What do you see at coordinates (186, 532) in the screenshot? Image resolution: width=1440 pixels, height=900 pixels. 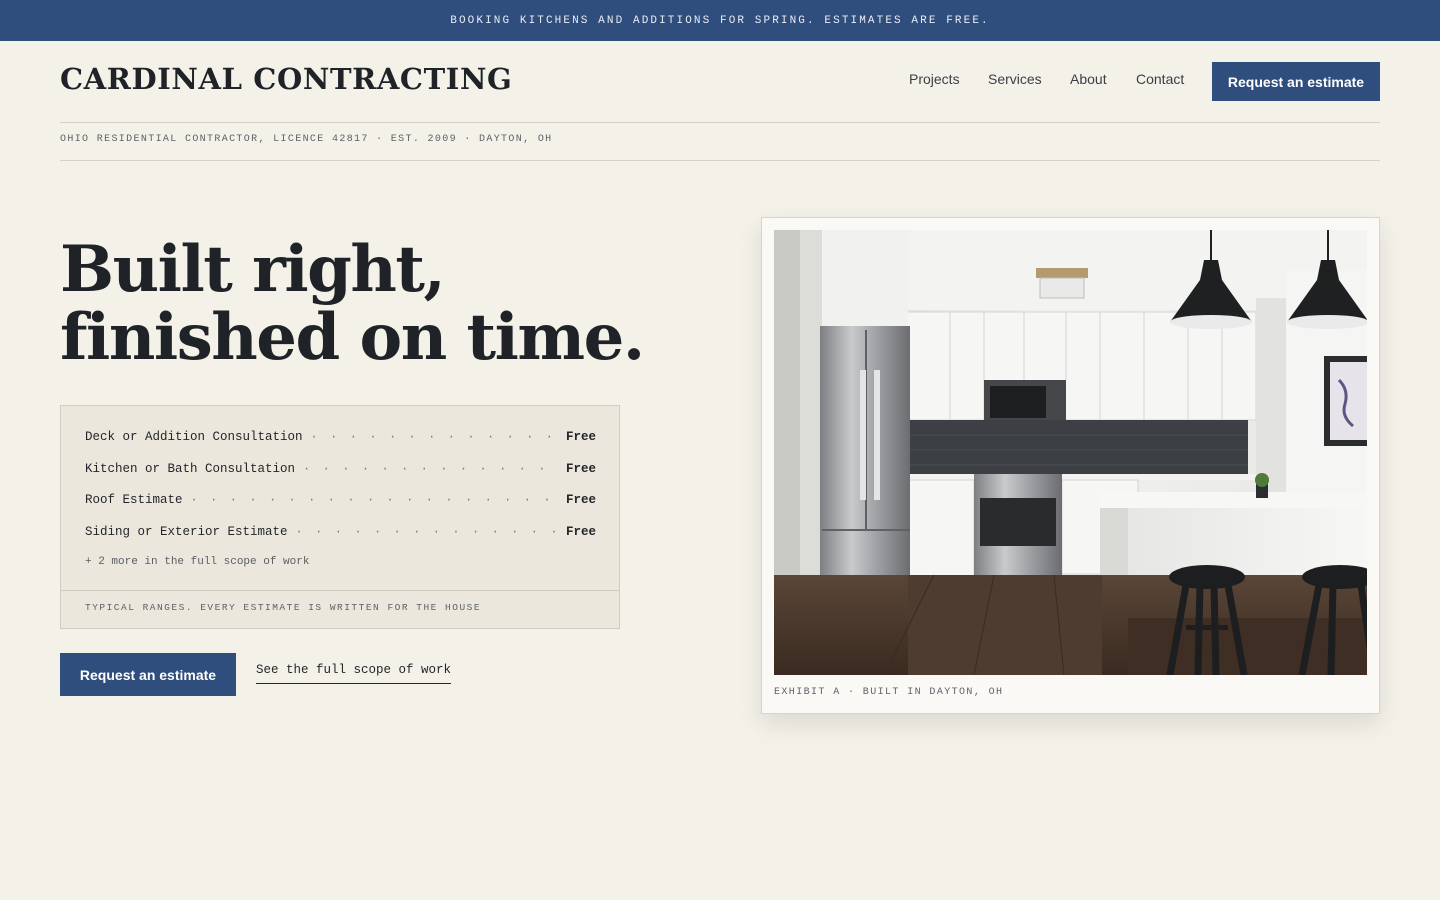 I see `price-row-label: Siding or Exterior Estimate` at bounding box center [186, 532].